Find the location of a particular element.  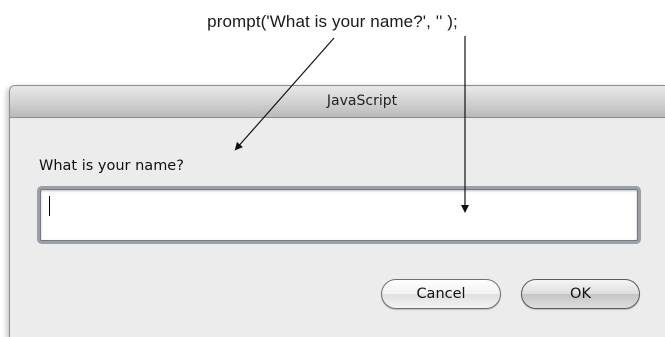

ok-button: OK is located at coordinates (580, 294).